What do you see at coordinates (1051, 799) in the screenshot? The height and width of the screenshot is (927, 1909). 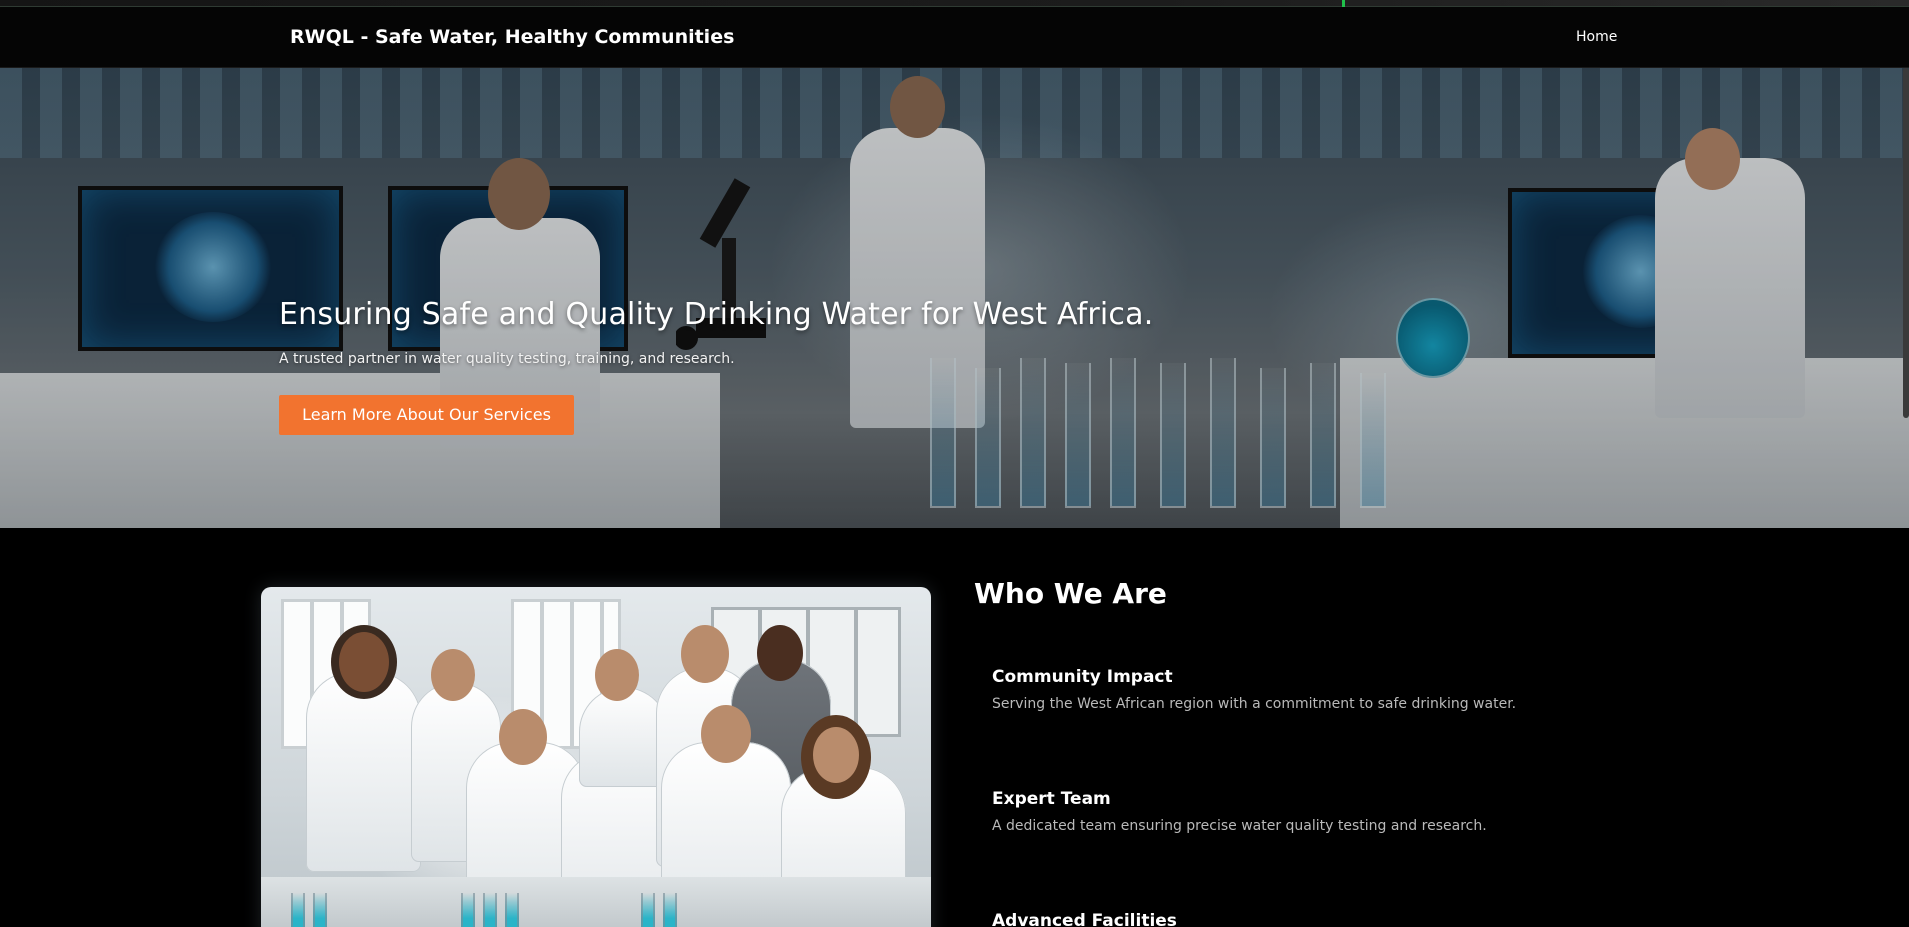 I see `feature-title: Expert Team` at bounding box center [1051, 799].